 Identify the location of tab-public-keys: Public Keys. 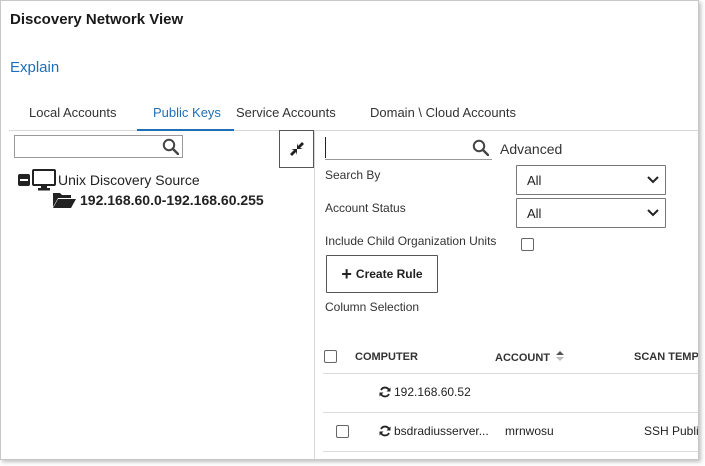
(187, 112).